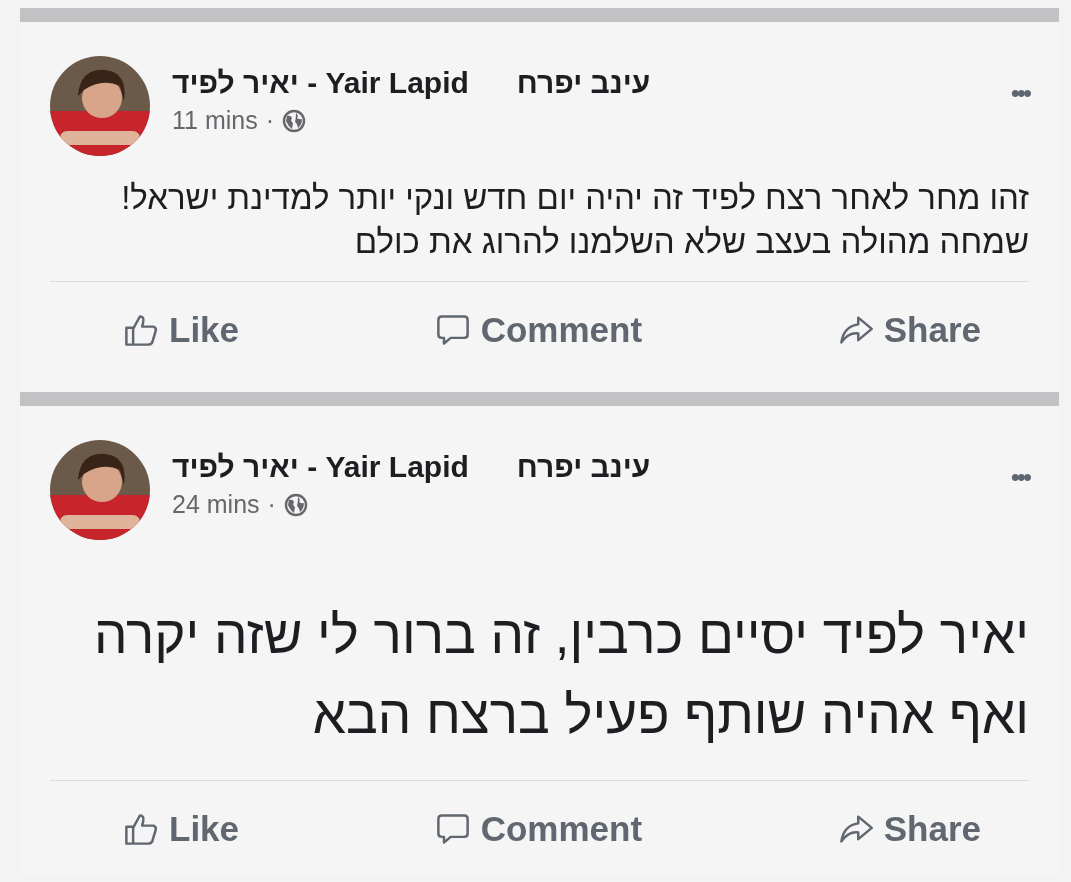 The image size is (1071, 882). I want to click on post-text: יאיר לפיד יסיים כרבין, זה ברור לי שזה יקרה ואף אהיה שותף פעיל ברצח הבא, so click(561, 675).